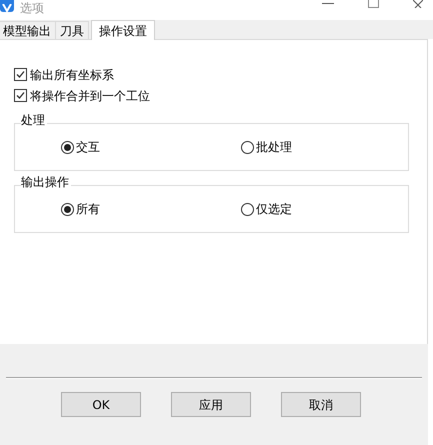  Describe the element at coordinates (46, 182) in the screenshot. I see `group-title: 输出操作` at that location.